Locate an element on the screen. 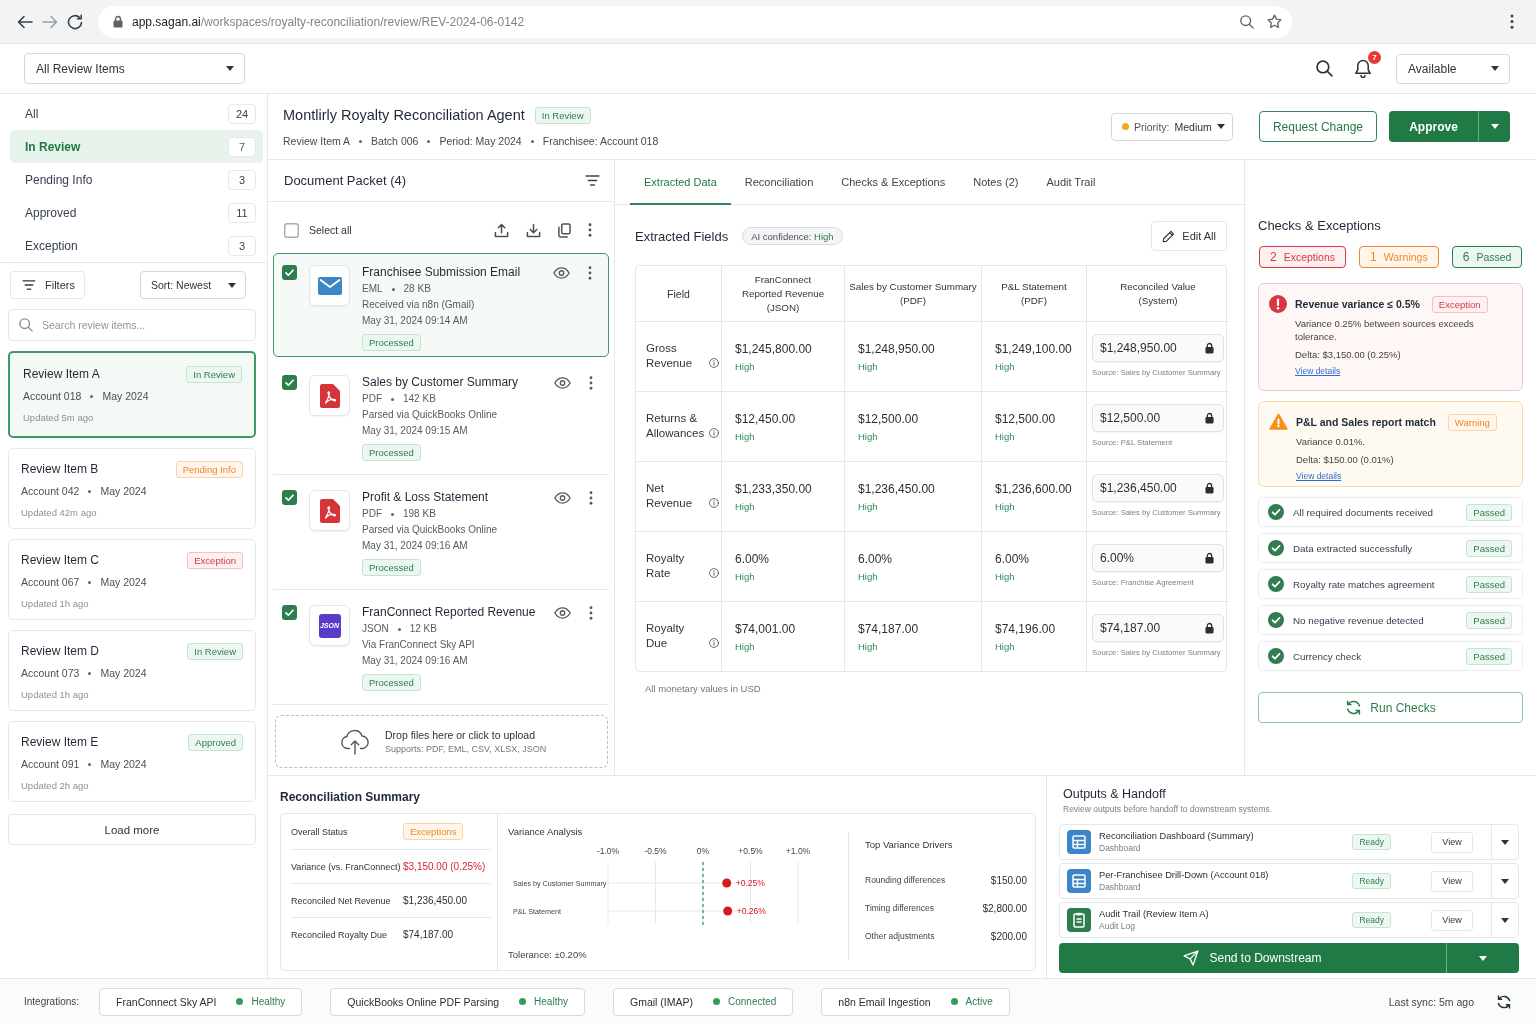  refresh-icon is located at coordinates (1504, 1001).